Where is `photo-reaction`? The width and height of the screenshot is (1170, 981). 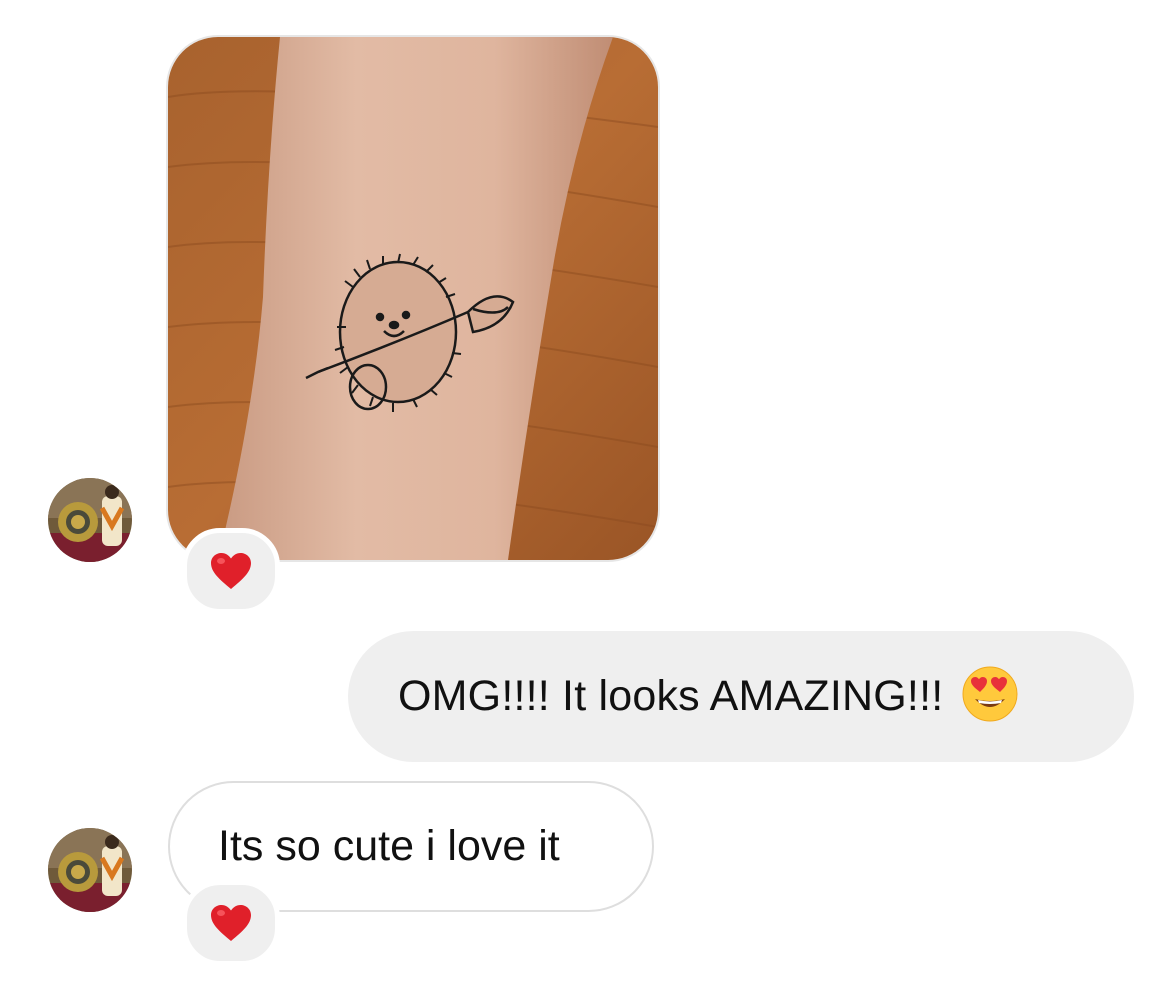 photo-reaction is located at coordinates (231, 571).